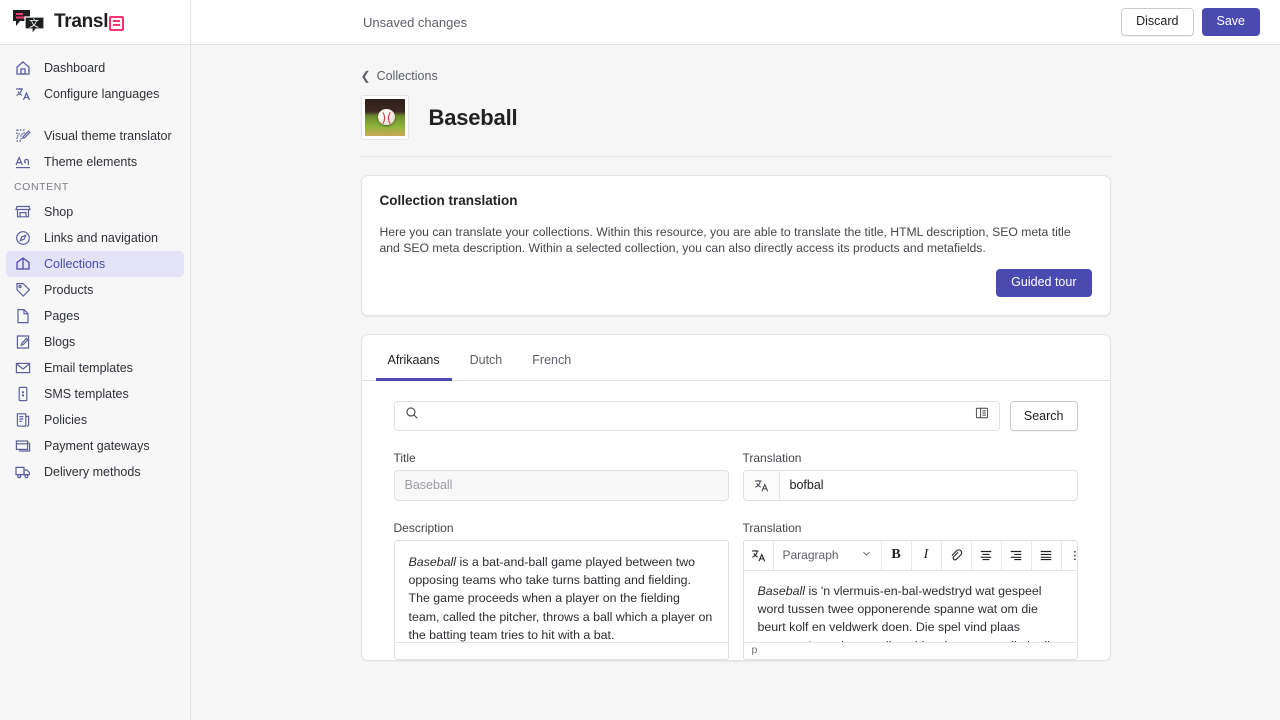  Describe the element at coordinates (41, 187) in the screenshot. I see `sidebar-section-heading-content: CONTENT` at that location.